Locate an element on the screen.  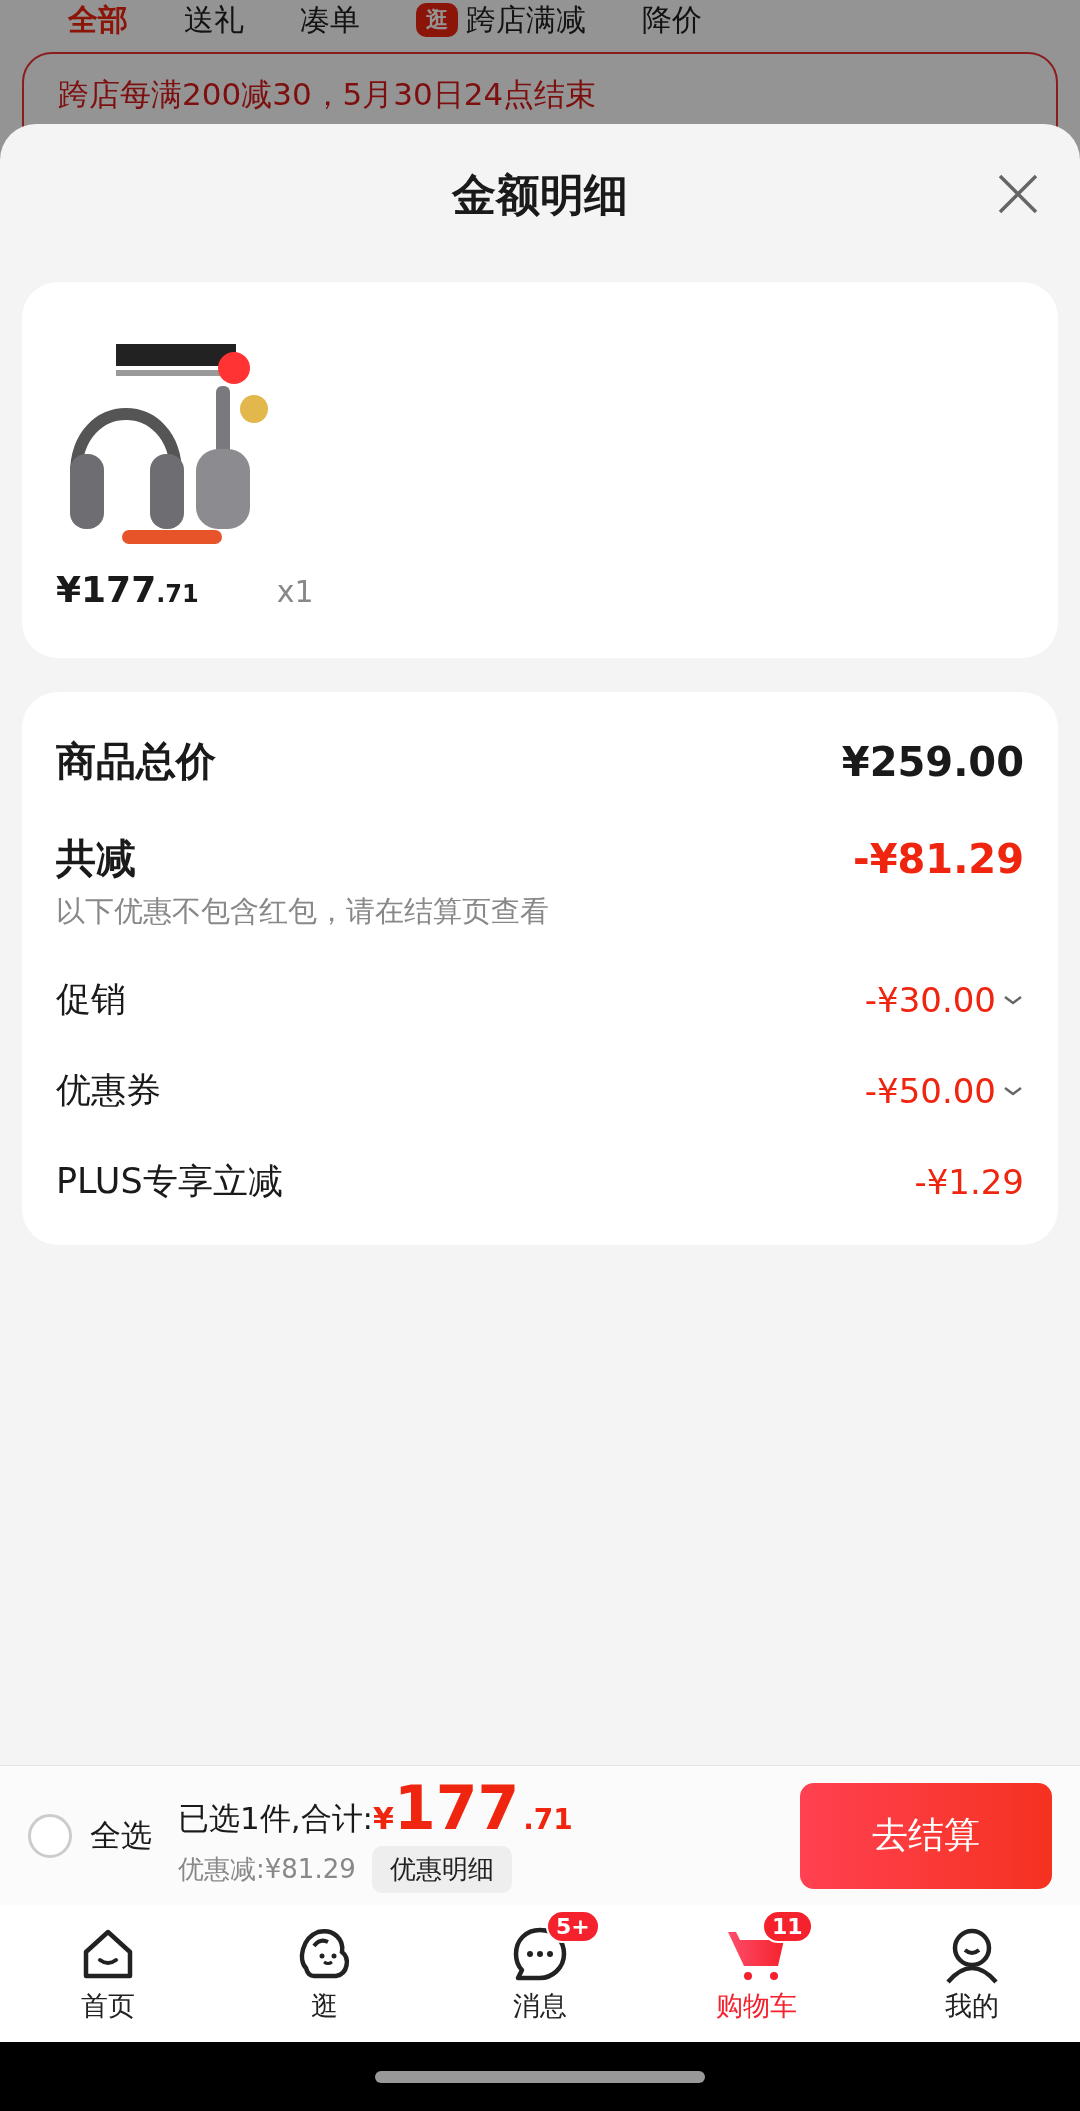
nav-item: 我的 is located at coordinates (972, 1973).